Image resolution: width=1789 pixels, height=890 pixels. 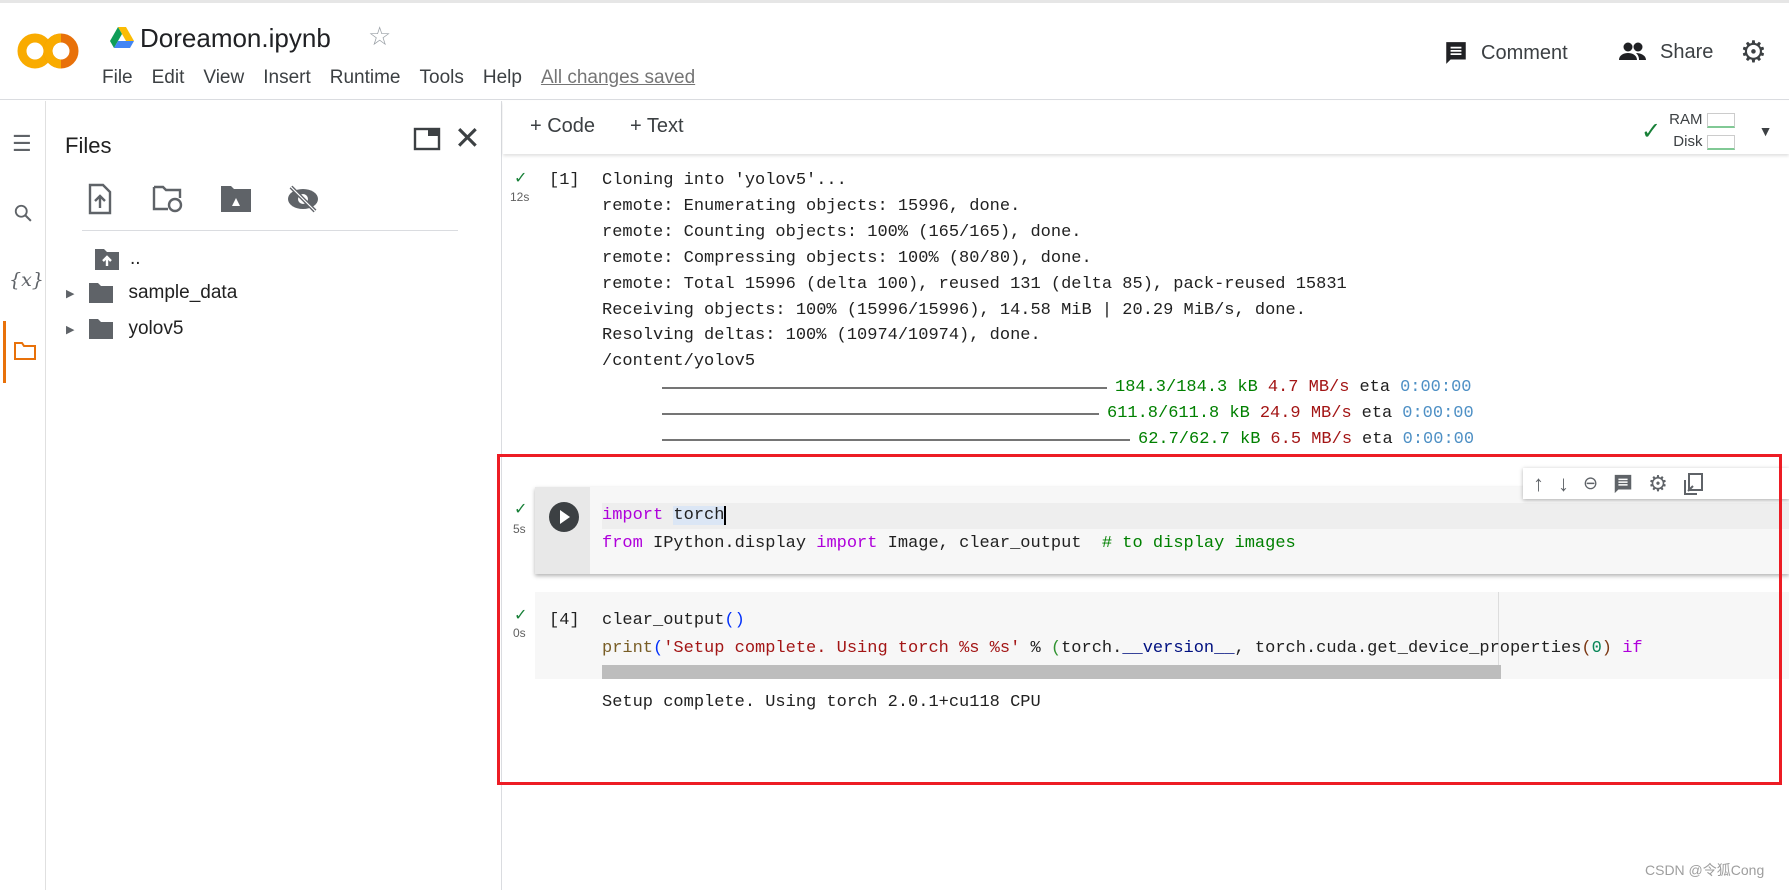 What do you see at coordinates (1199, 439) in the screenshot?
I see `progress-size: 62.7/62.7 kB` at bounding box center [1199, 439].